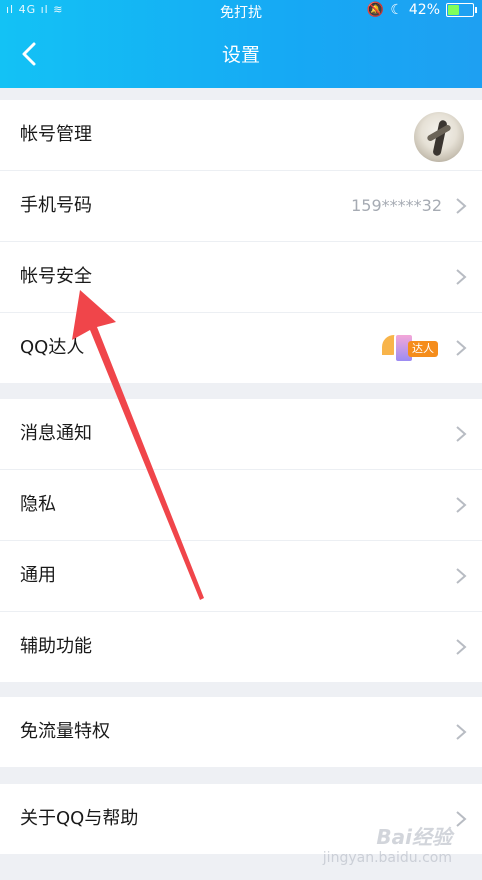 Image resolution: width=482 pixels, height=880 pixels. I want to click on item-label: 通用, so click(38, 575).